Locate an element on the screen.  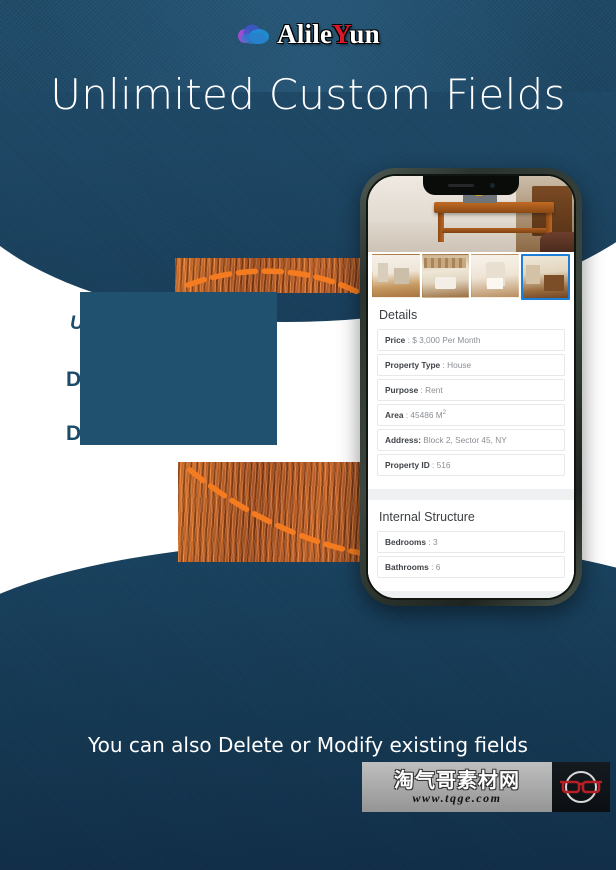
hero-table-shelf is located at coordinates (494, 230).